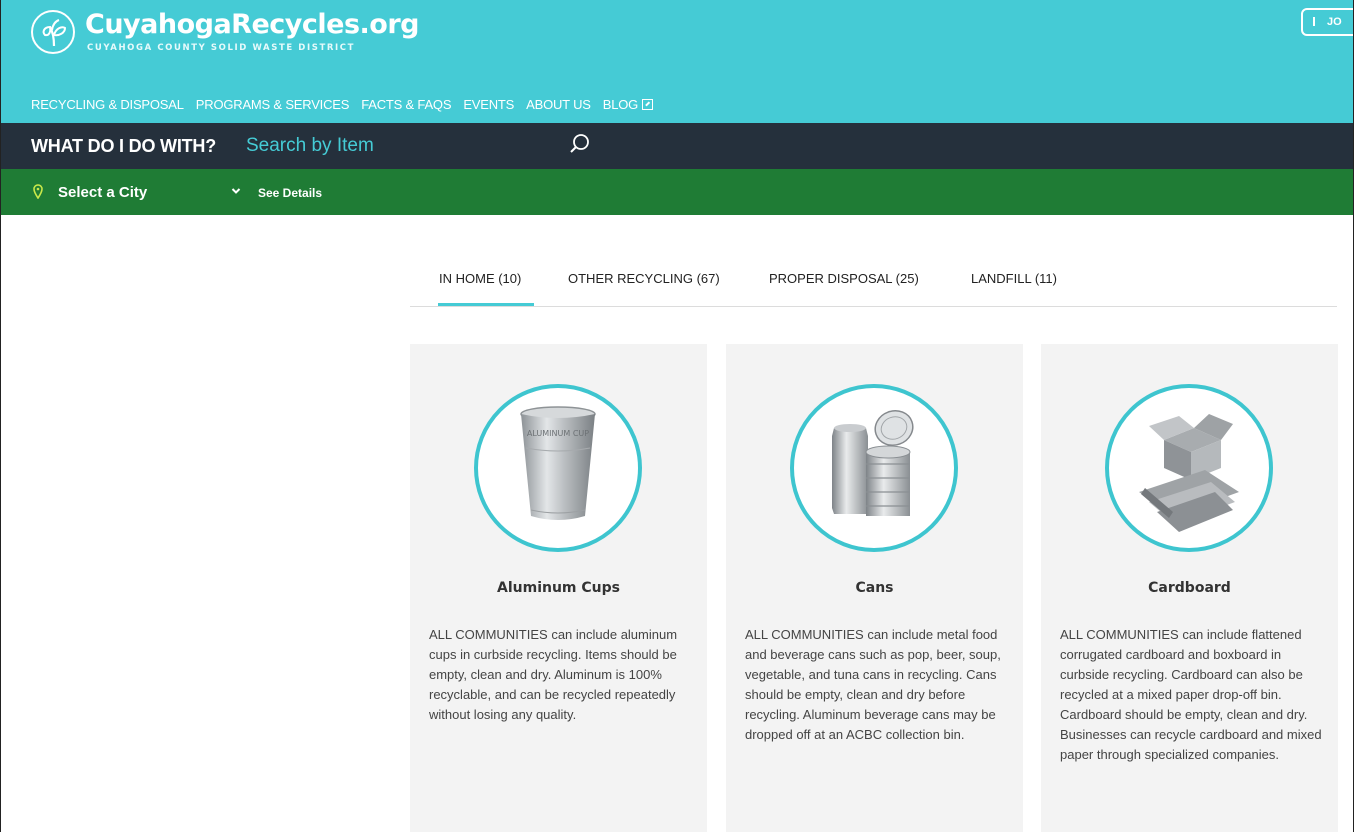  What do you see at coordinates (677, 192) in the screenshot?
I see `city-bar: Select a City See Details` at bounding box center [677, 192].